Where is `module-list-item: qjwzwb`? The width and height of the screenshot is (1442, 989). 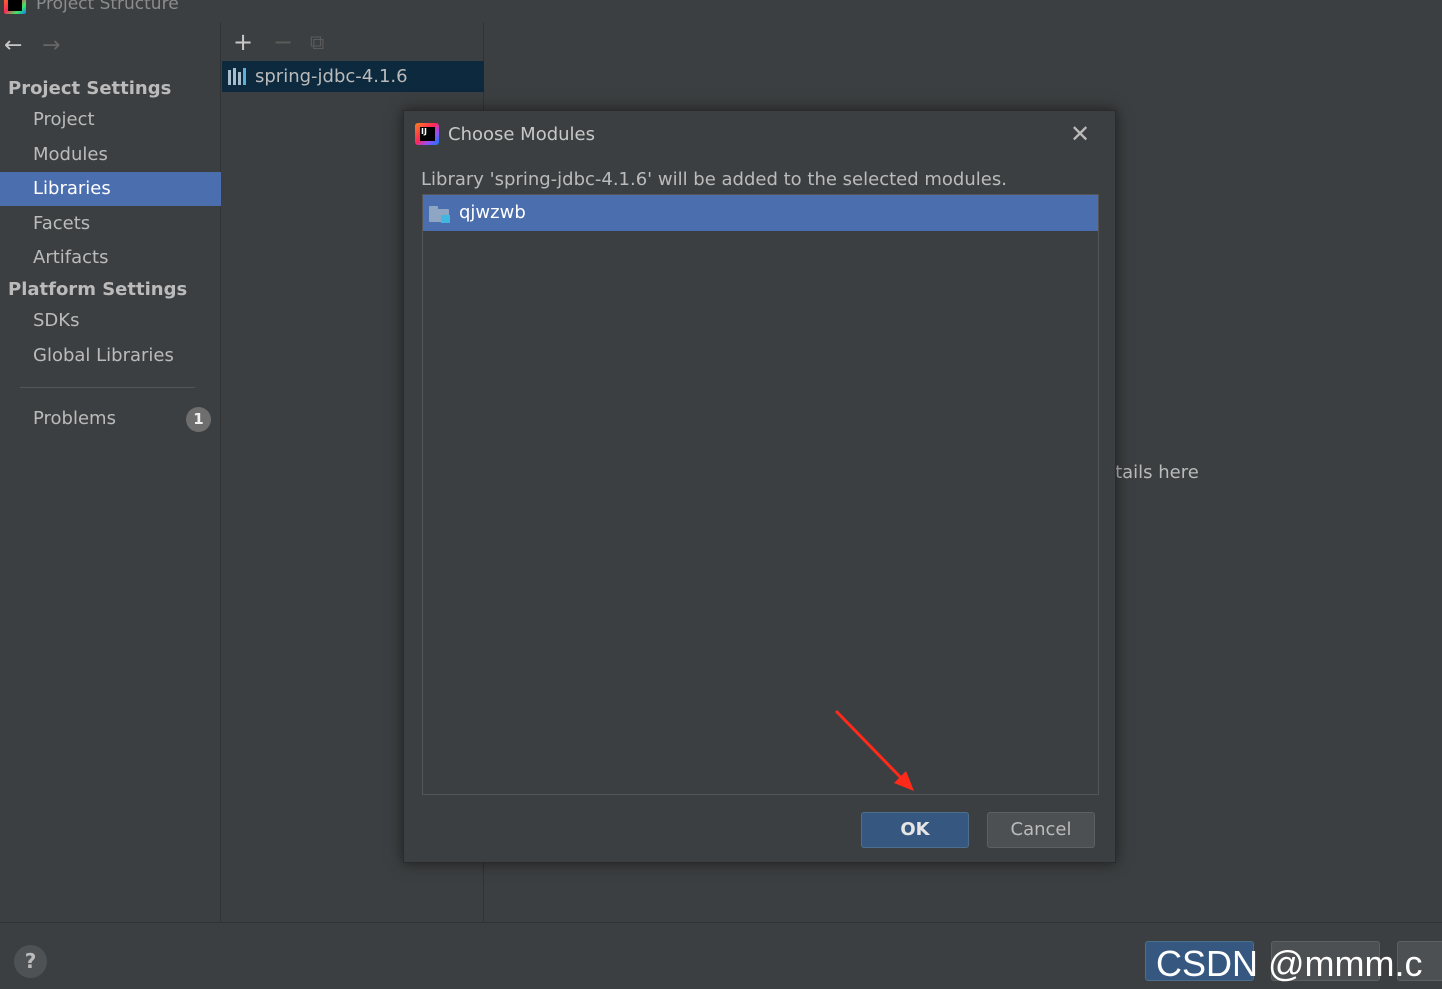
module-list-item: qjwzwb is located at coordinates (760, 213).